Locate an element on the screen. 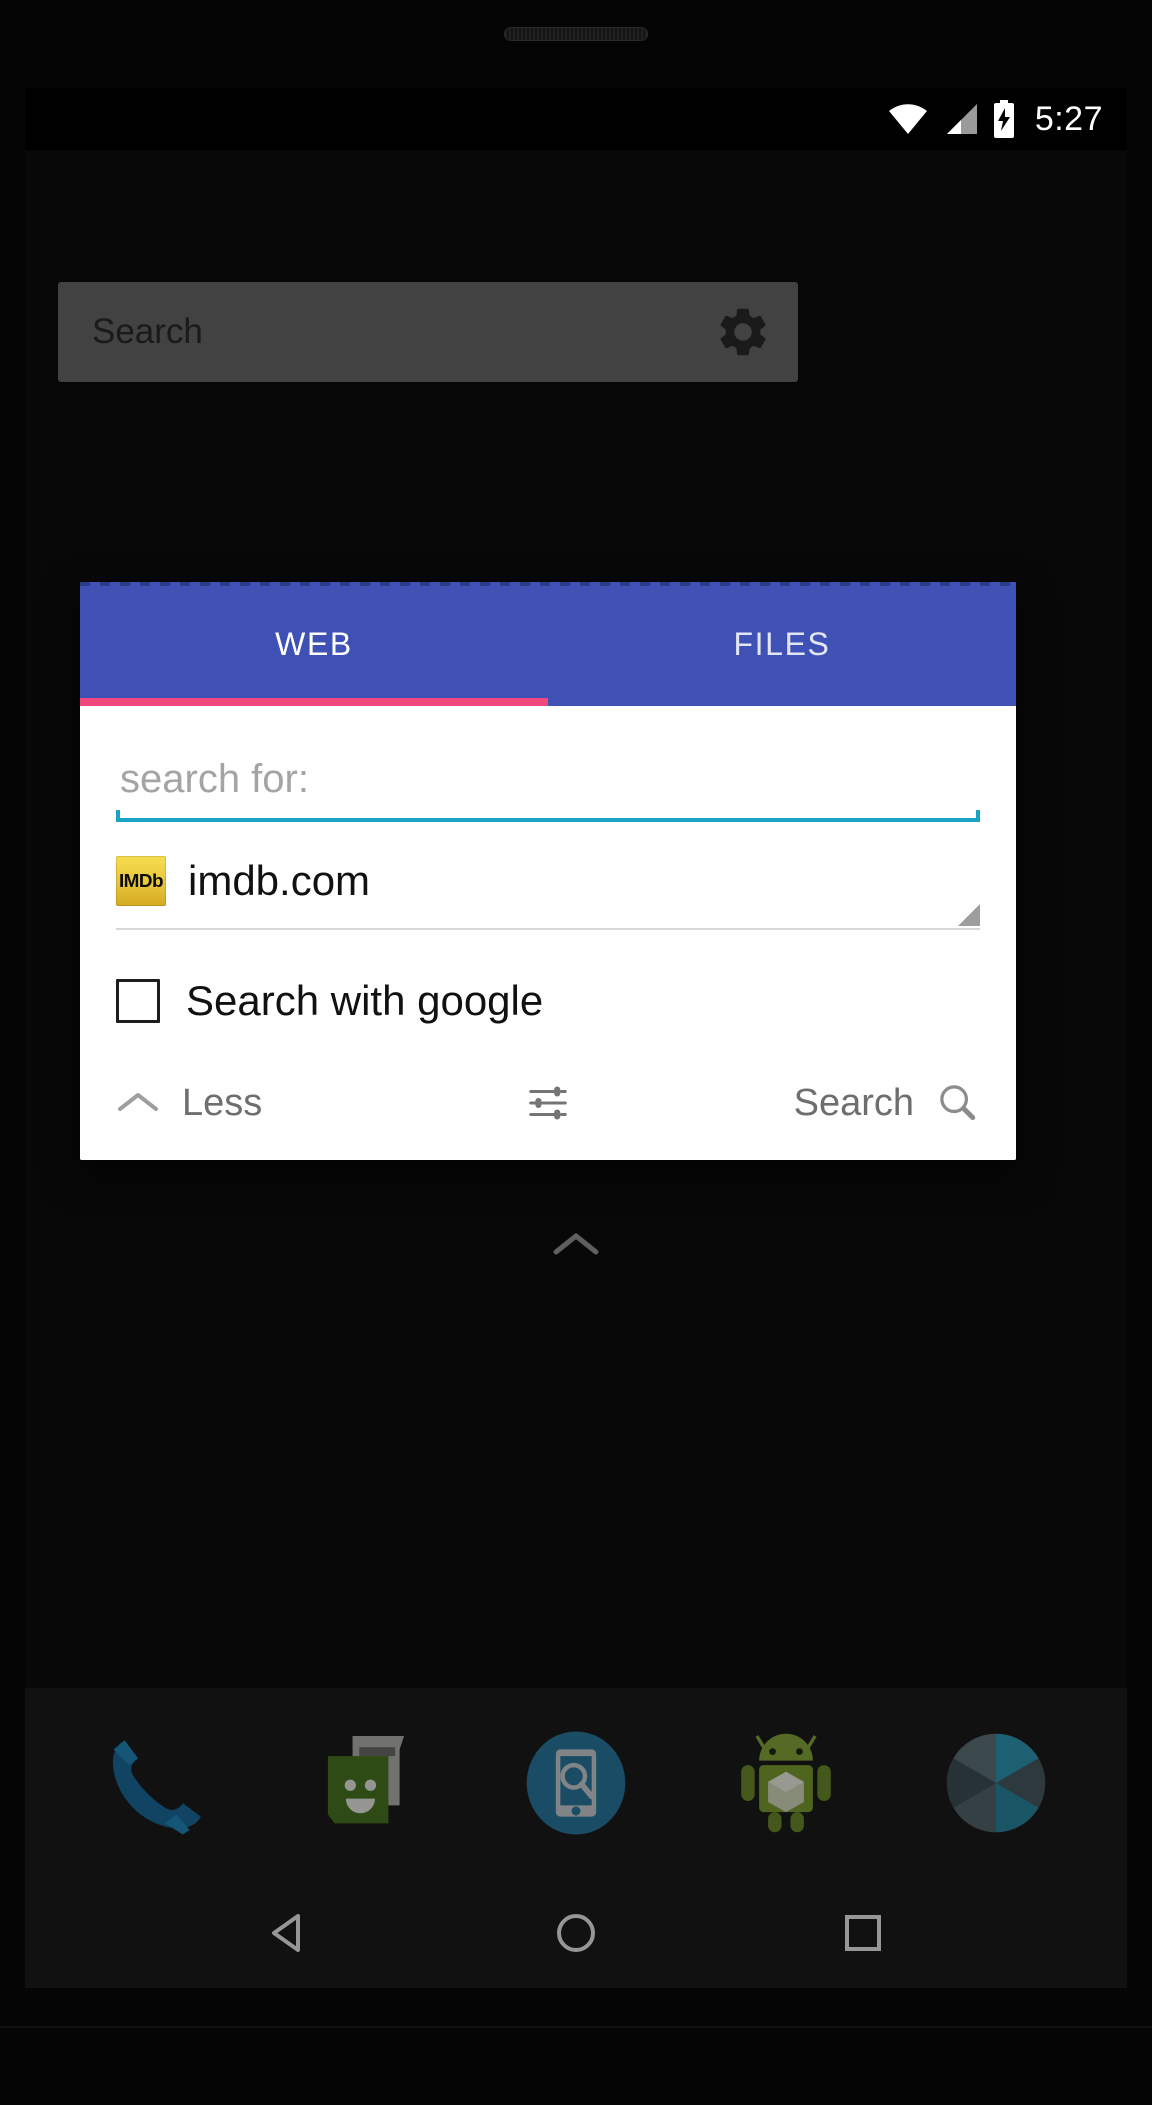 The height and width of the screenshot is (2105, 1152). cell-signal-icon is located at coordinates (961, 119).